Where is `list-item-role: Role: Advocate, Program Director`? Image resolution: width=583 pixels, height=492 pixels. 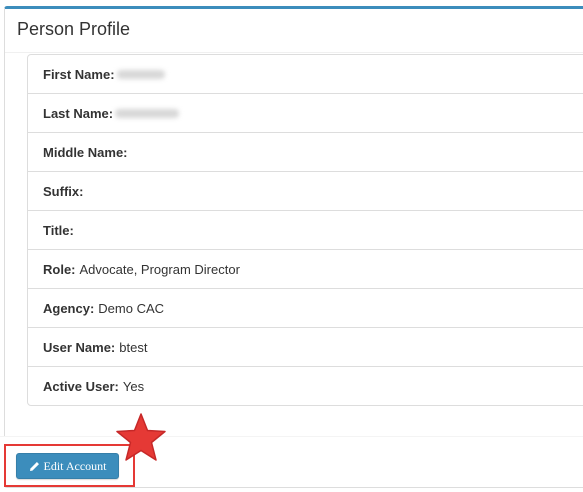
list-item-role: Role: Advocate, Program Director is located at coordinates (305, 269).